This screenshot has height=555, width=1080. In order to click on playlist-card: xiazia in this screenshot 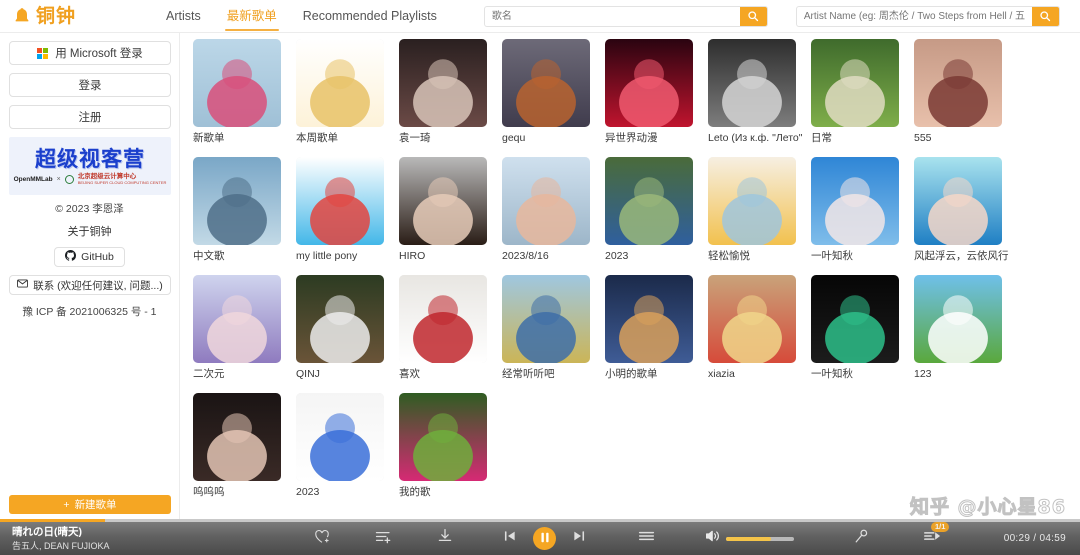, I will do `click(759, 328)`.